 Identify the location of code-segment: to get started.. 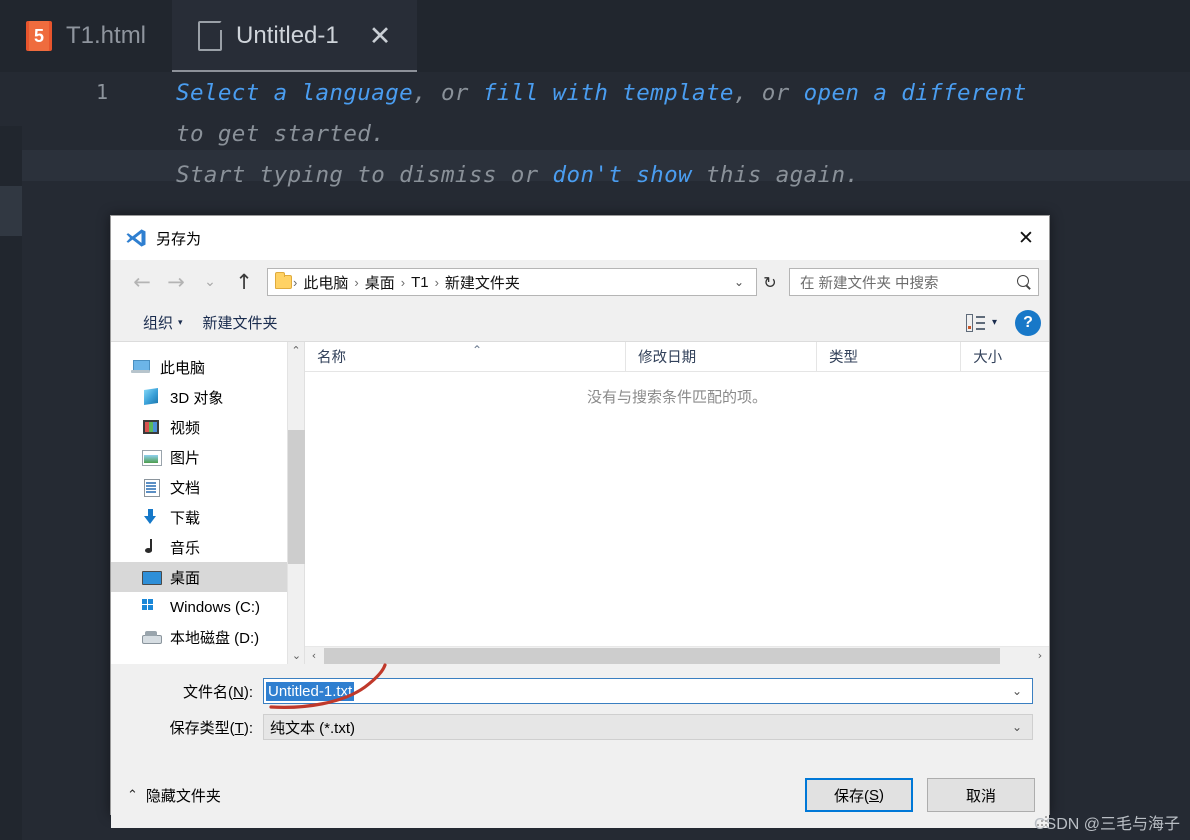
(281, 134).